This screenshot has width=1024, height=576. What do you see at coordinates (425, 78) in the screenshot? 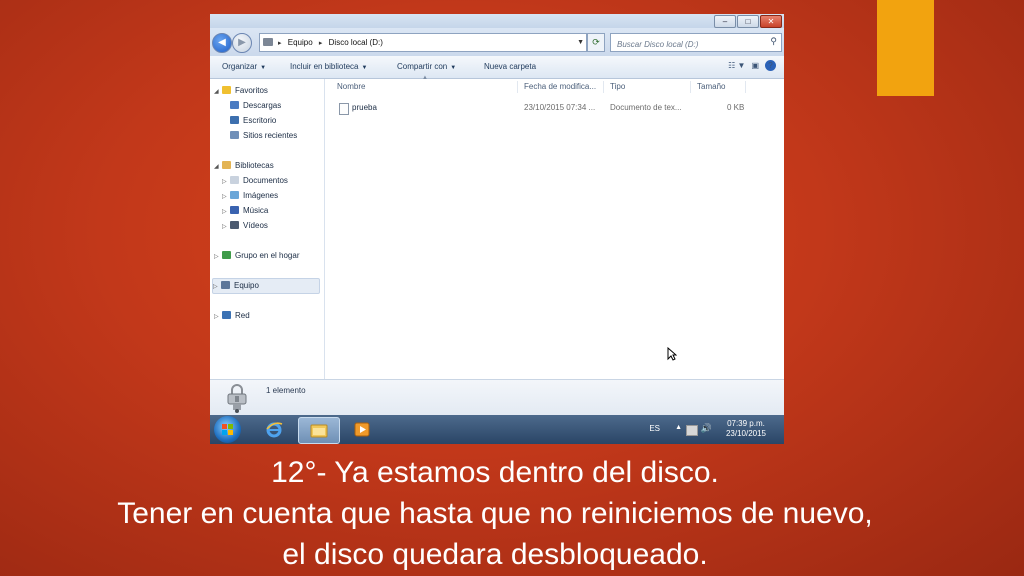
I see `sort-caret-icon: ▲` at bounding box center [425, 78].